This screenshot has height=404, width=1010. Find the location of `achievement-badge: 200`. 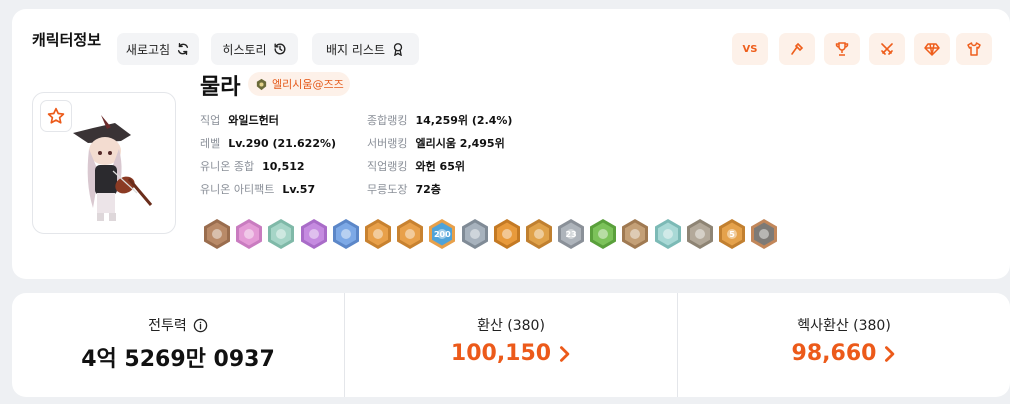

achievement-badge: 200 is located at coordinates (442, 234).